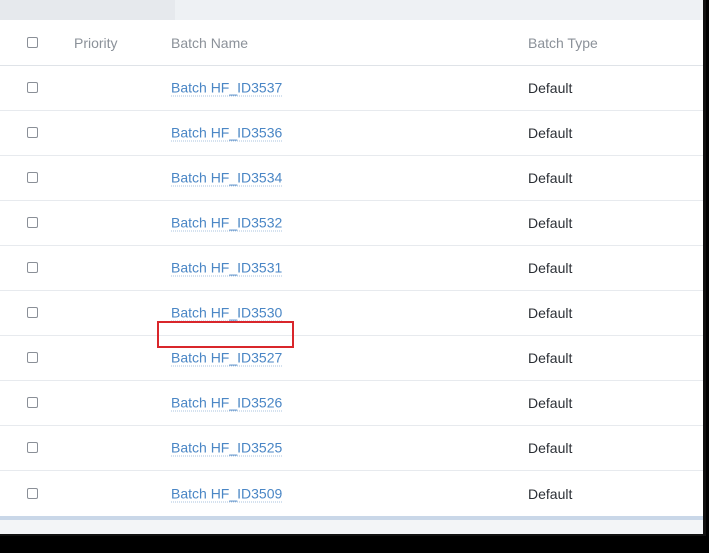  I want to click on red-highlight-box, so click(225, 334).